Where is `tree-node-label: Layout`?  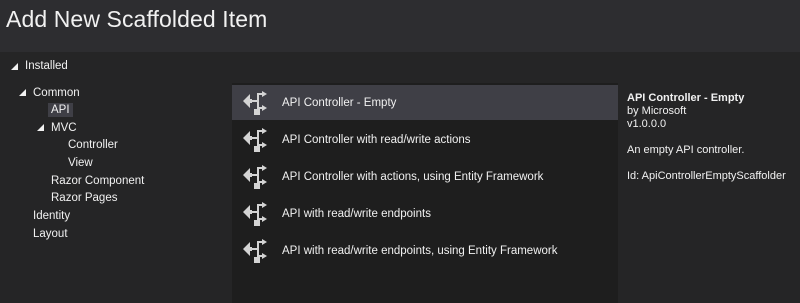
tree-node-label: Layout is located at coordinates (50, 233).